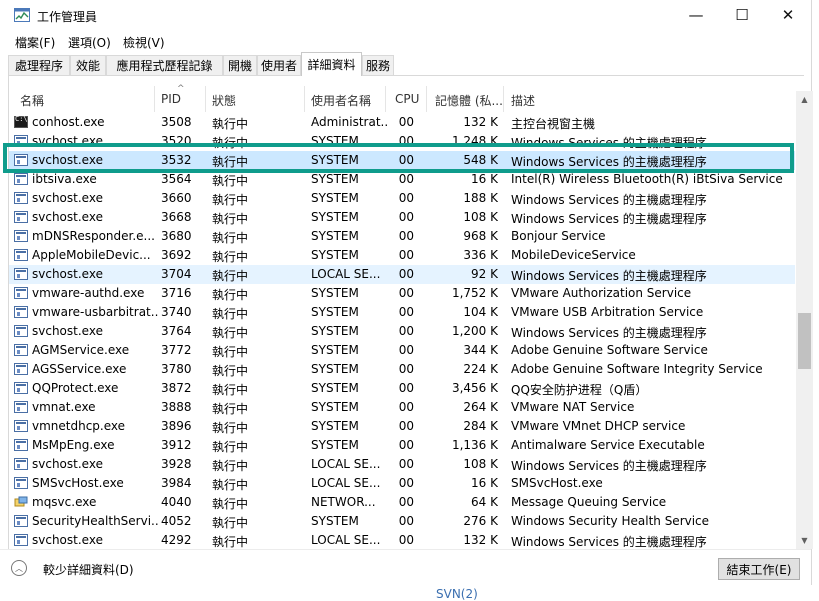 This screenshot has height=601, width=819. I want to click on scroll-down-arrow-icon: ▼, so click(804, 540).